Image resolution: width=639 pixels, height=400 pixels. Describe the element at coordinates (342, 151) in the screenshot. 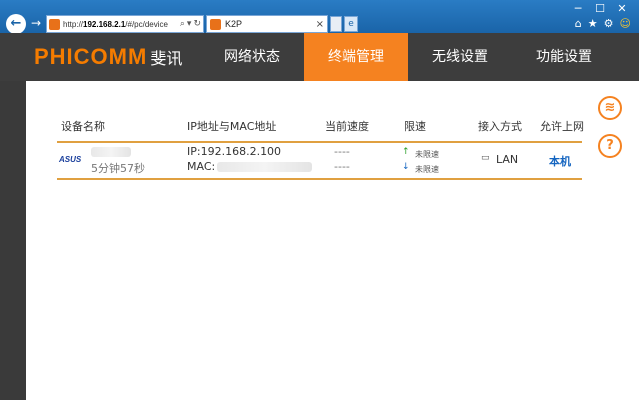

I see `upload-speed: ----` at that location.